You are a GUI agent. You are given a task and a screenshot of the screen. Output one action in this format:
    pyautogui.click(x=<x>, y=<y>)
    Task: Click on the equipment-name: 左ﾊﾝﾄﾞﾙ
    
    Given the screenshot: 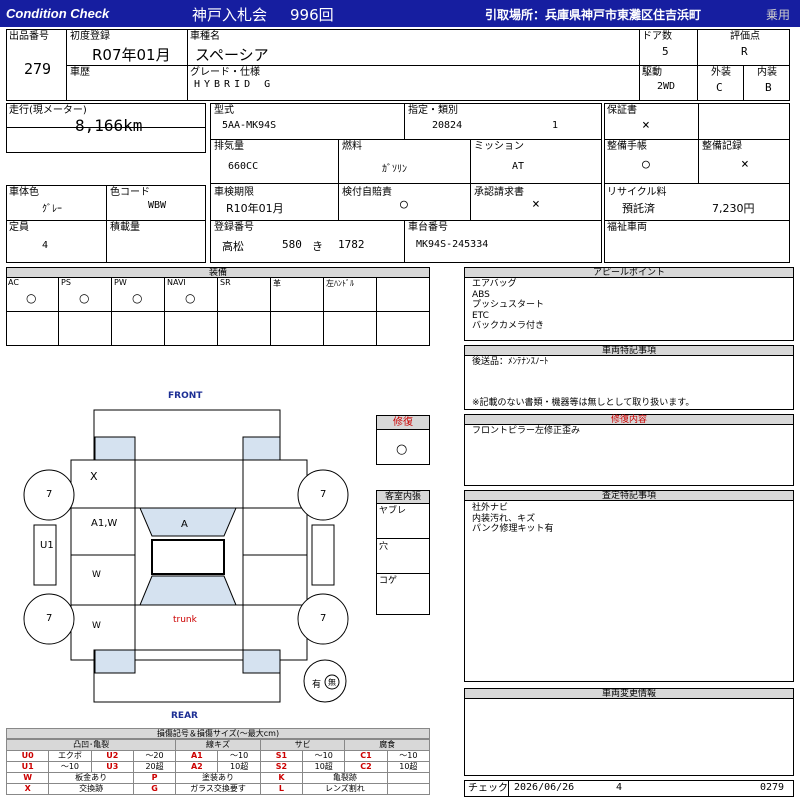 What is the action you would take?
    pyautogui.click(x=340, y=283)
    